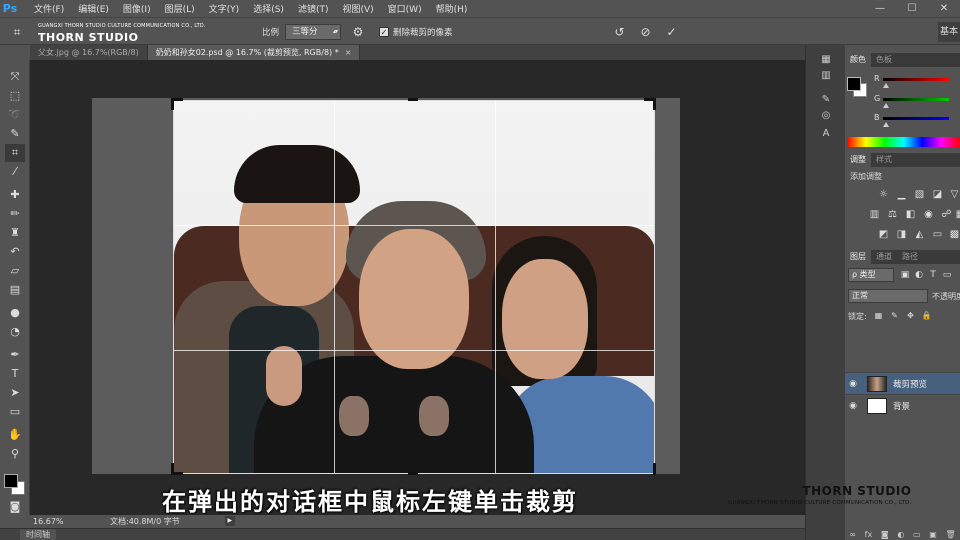 Image resolution: width=960 pixels, height=540 pixels. I want to click on crop-handle-top-left, so click(172, 104).